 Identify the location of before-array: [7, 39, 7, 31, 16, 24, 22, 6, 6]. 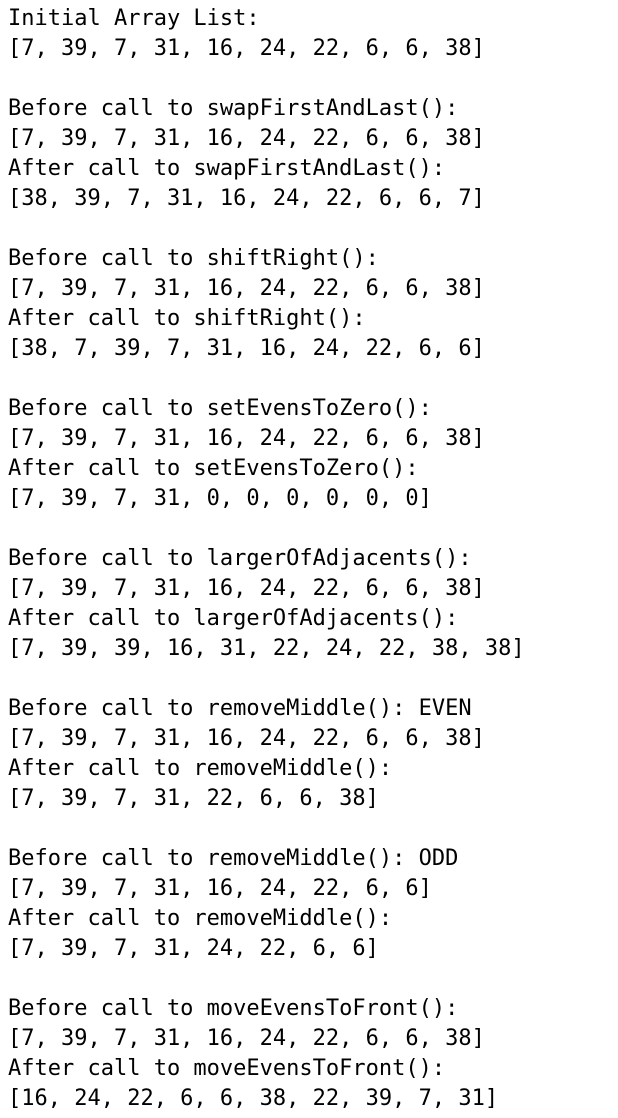
(220, 888).